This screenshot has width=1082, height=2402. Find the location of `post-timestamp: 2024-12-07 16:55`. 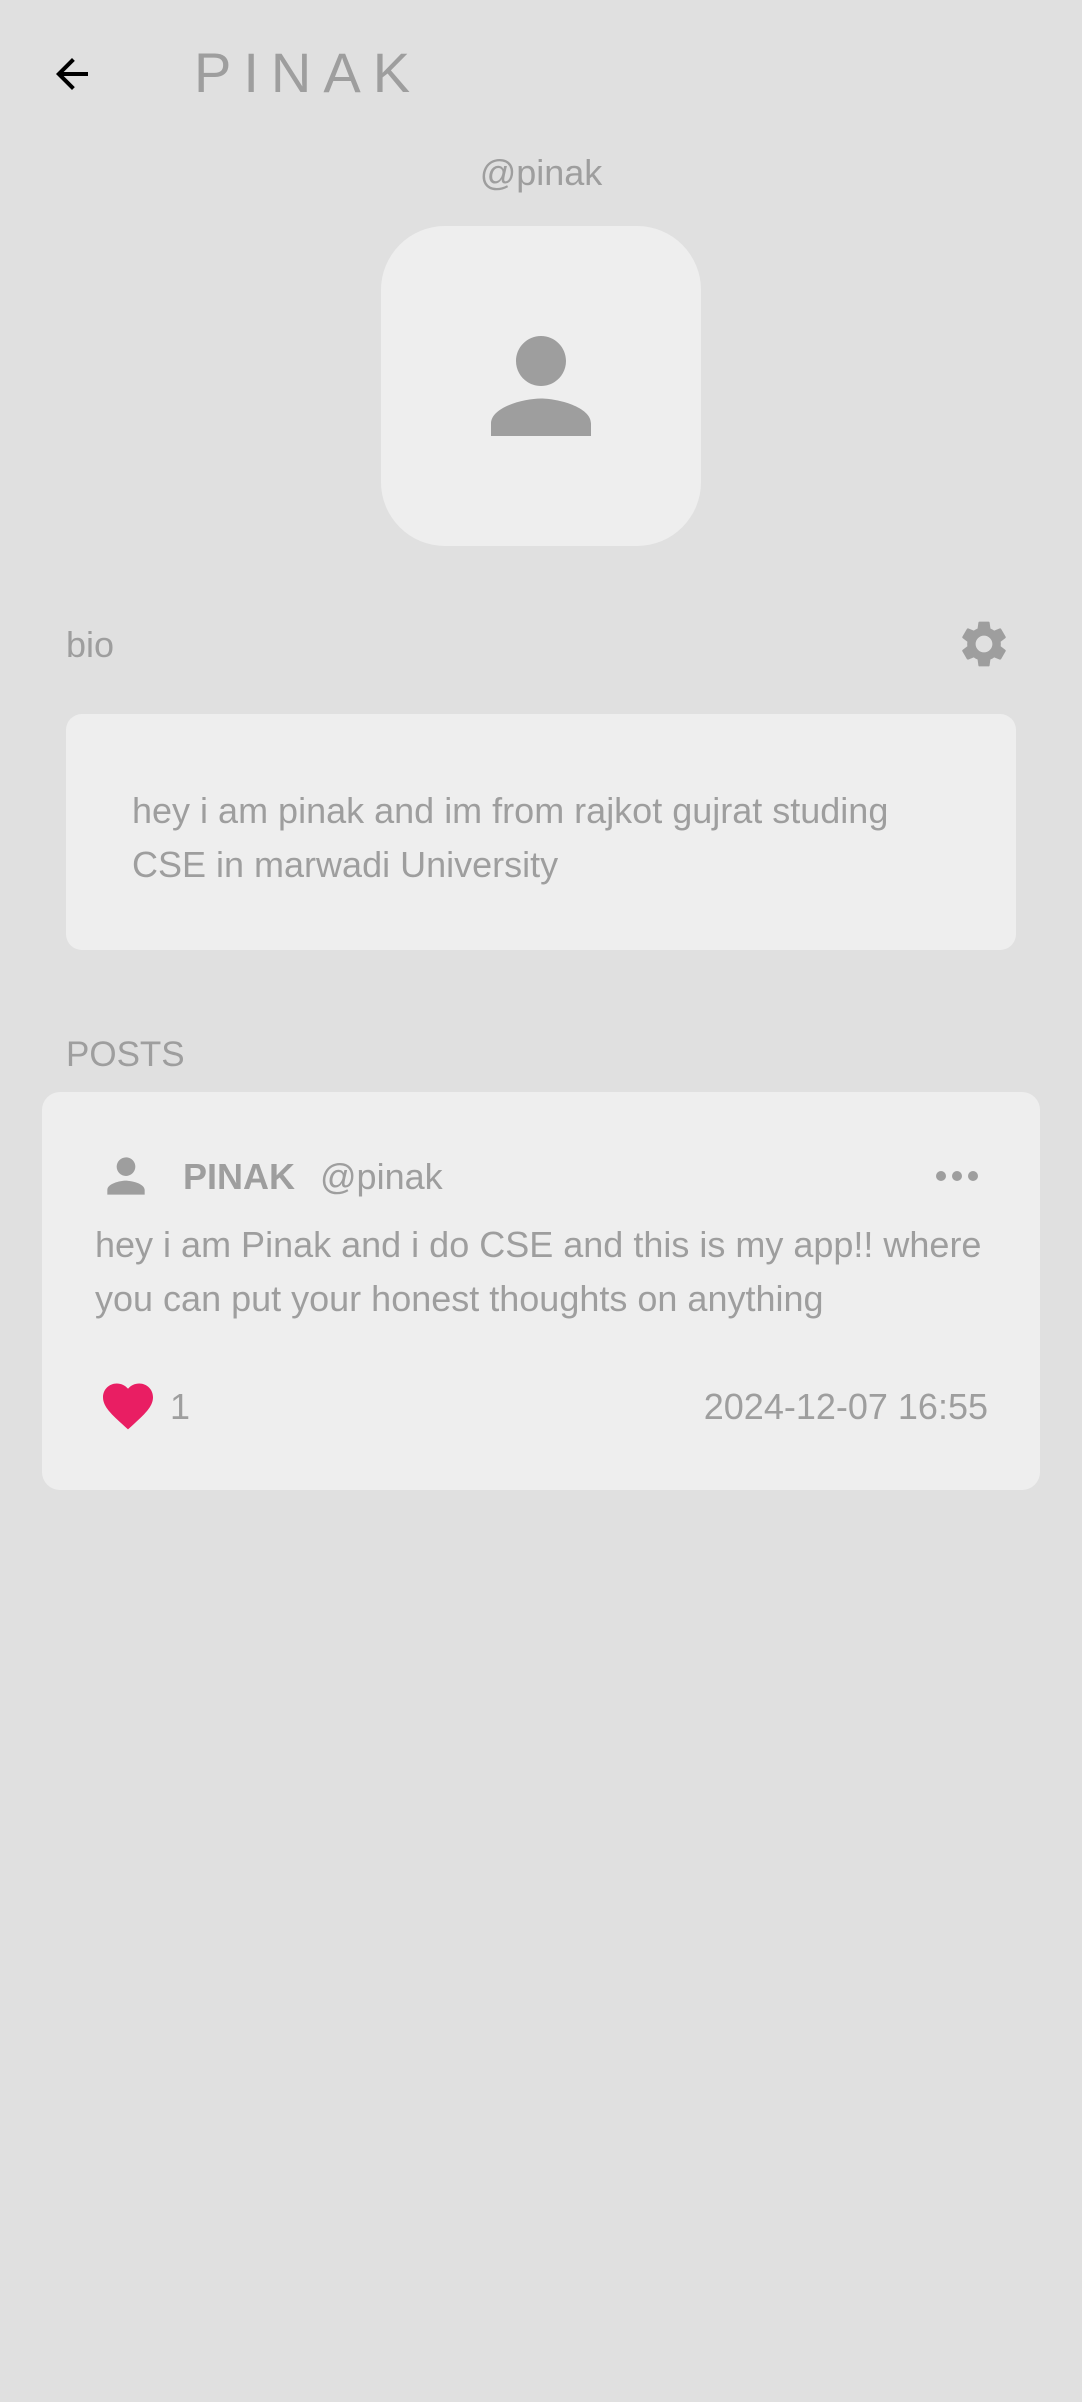

post-timestamp: 2024-12-07 16:55 is located at coordinates (845, 1406).